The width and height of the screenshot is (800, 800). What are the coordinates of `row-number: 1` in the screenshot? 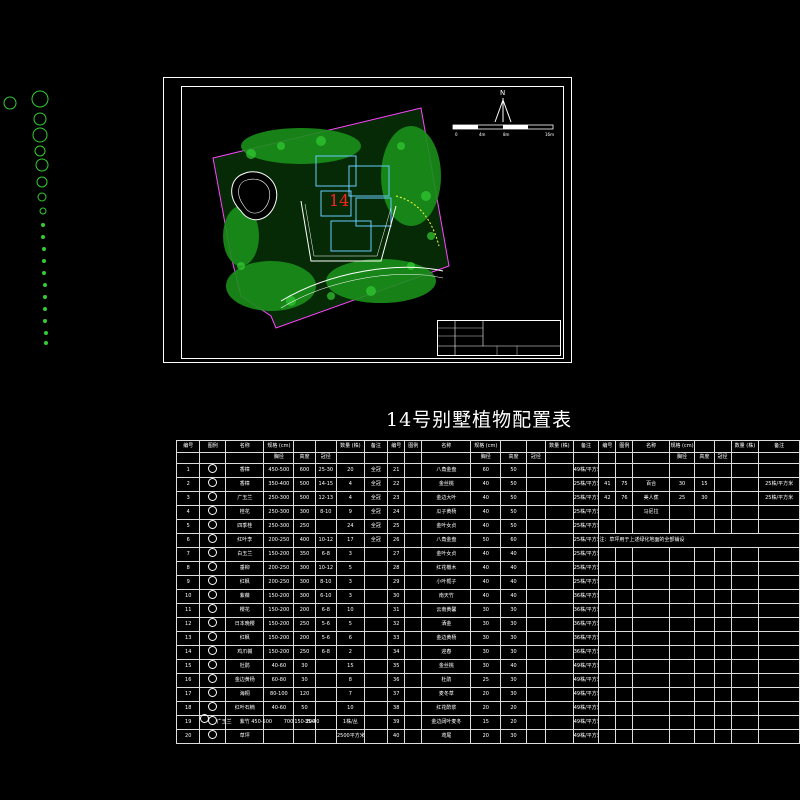 It's located at (188, 471).